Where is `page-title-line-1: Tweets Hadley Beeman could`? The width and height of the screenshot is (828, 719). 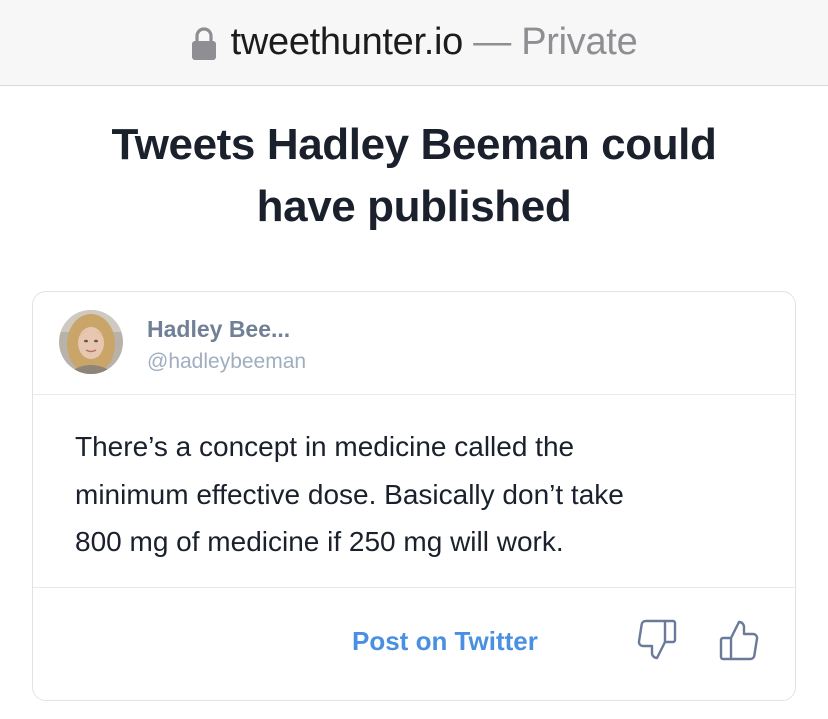
page-title-line-1: Tweets Hadley Beeman could is located at coordinates (414, 144).